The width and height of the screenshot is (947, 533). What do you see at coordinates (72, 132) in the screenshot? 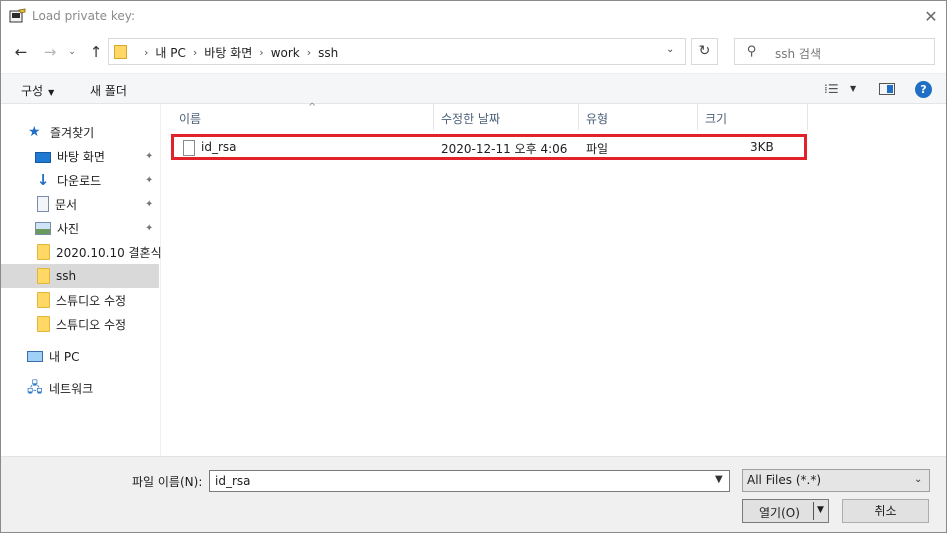
I see `sidebar-item-label: 즐겨찾기` at bounding box center [72, 132].